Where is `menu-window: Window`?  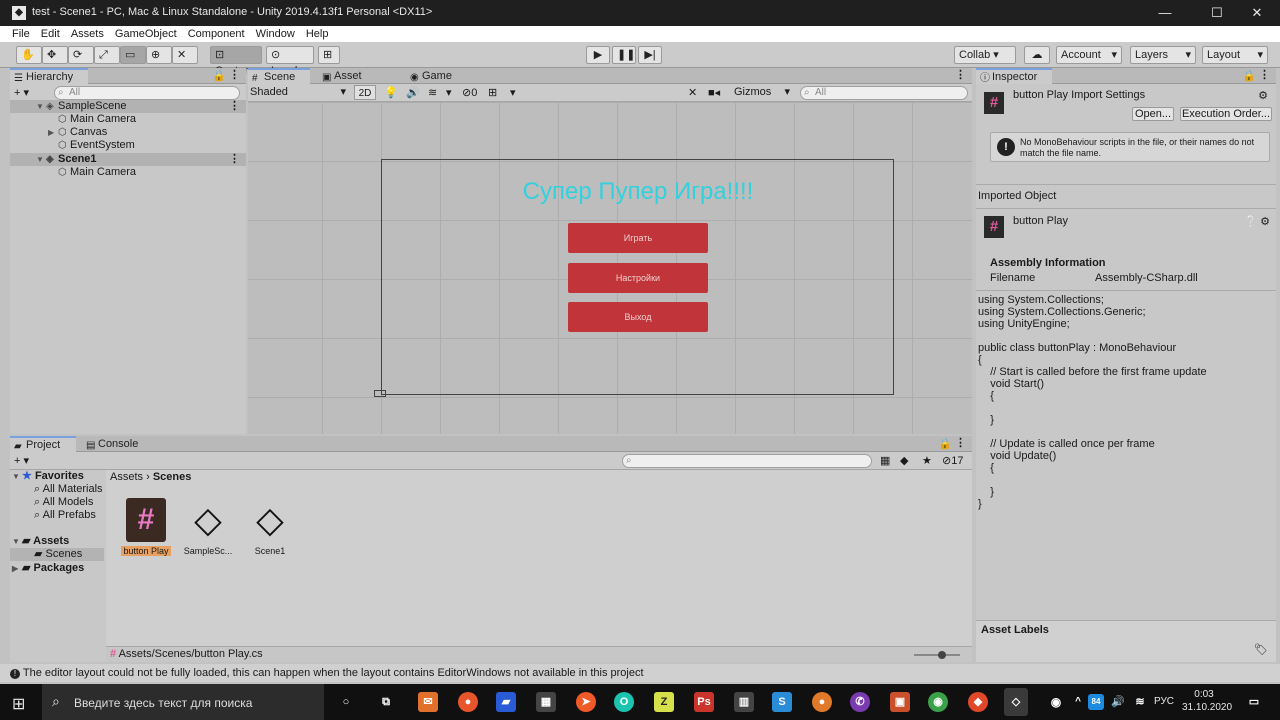 menu-window: Window is located at coordinates (275, 34).